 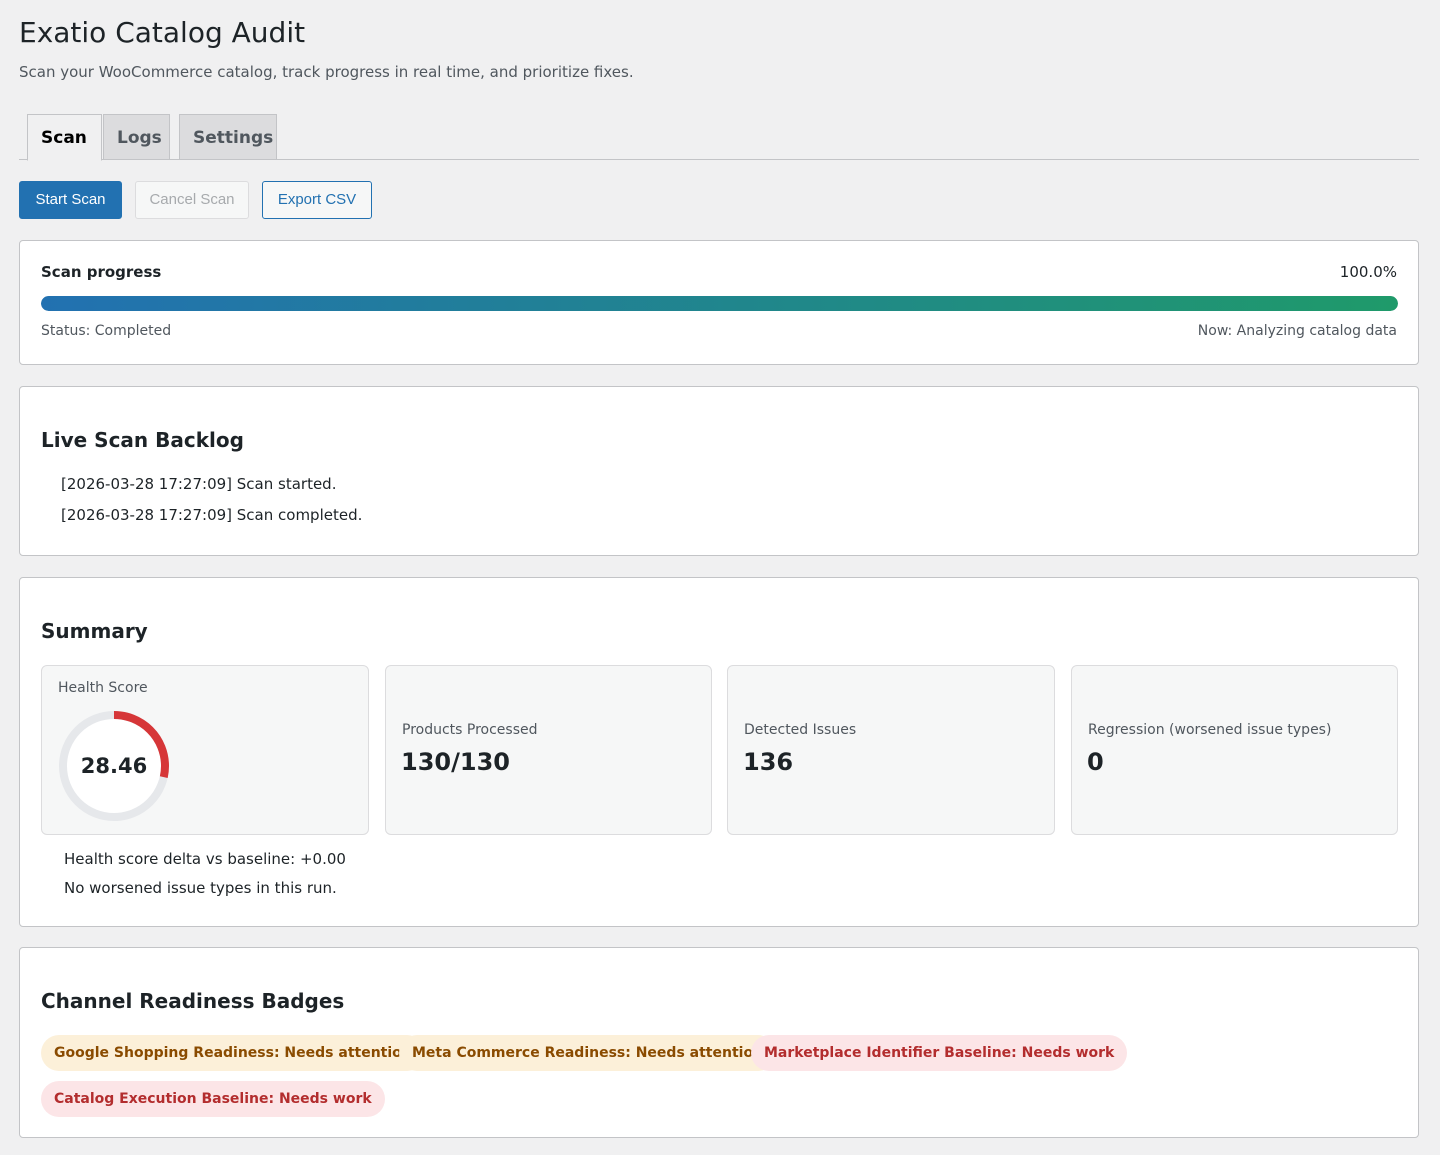 I want to click on tab-scan: Scan, so click(x=64, y=137).